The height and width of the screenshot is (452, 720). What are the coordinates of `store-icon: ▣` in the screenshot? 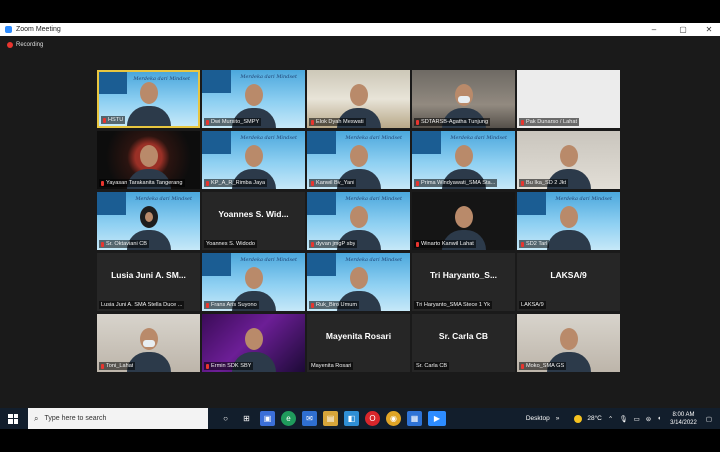 It's located at (267, 418).